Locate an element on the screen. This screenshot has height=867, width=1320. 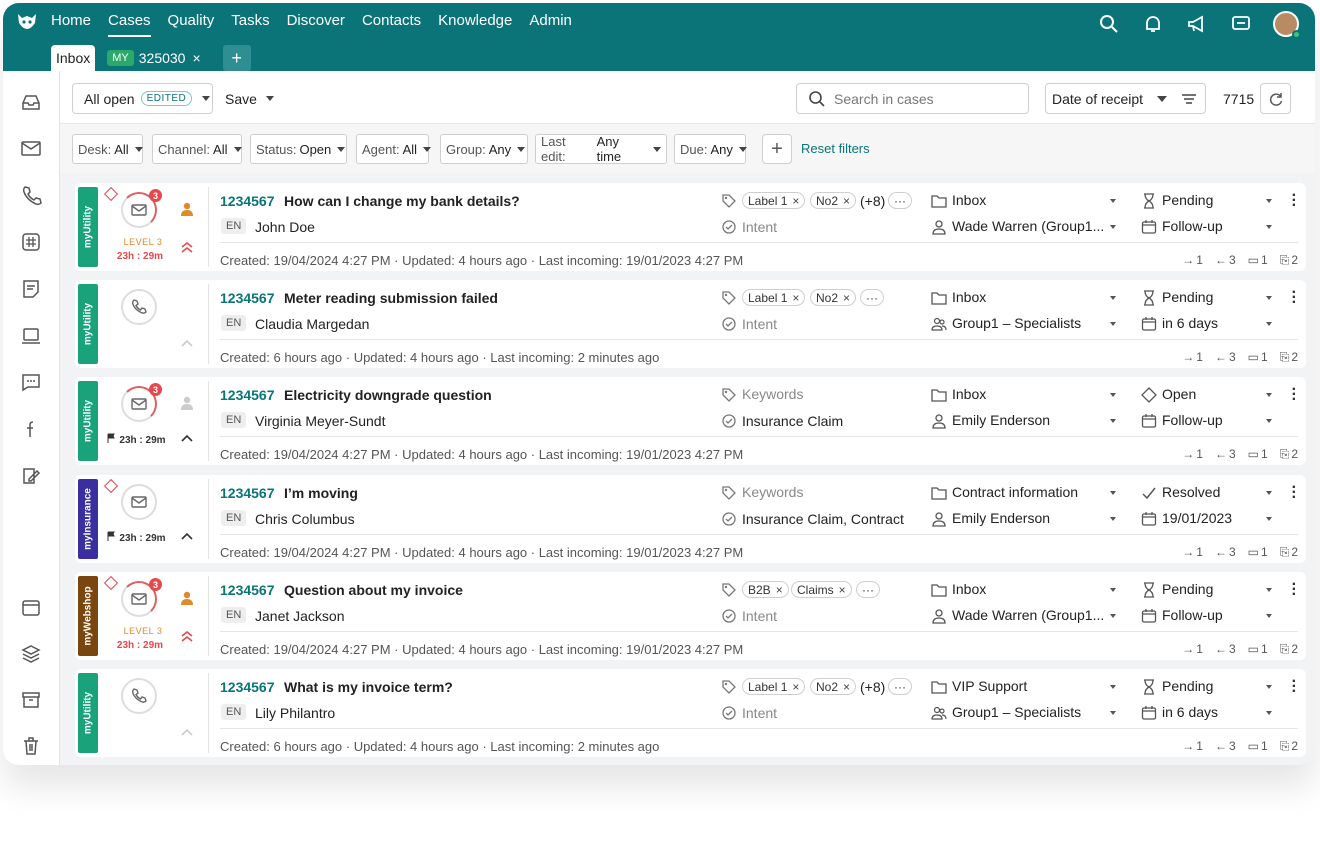
laptop-icon is located at coordinates (31, 336).